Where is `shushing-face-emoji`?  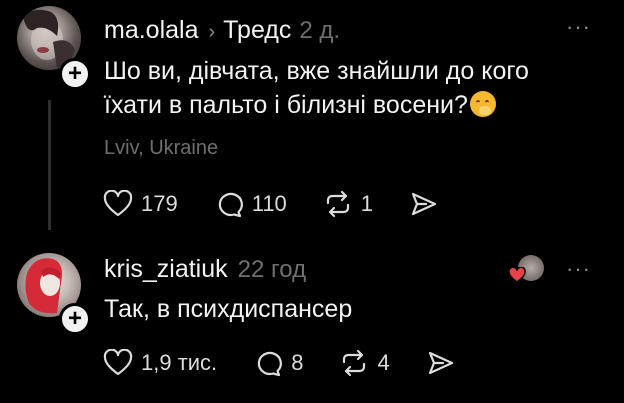
shushing-face-emoji is located at coordinates (482, 104).